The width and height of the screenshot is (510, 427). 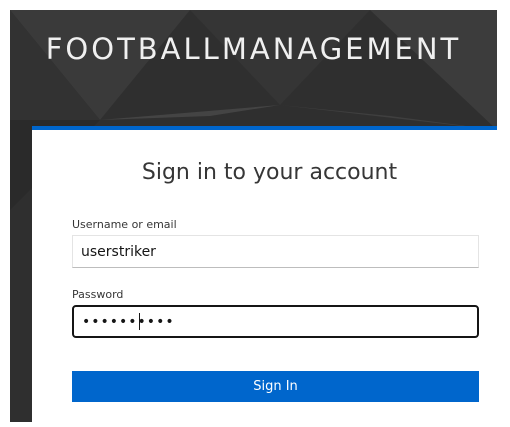 What do you see at coordinates (139, 321) in the screenshot?
I see `text-caret` at bounding box center [139, 321].